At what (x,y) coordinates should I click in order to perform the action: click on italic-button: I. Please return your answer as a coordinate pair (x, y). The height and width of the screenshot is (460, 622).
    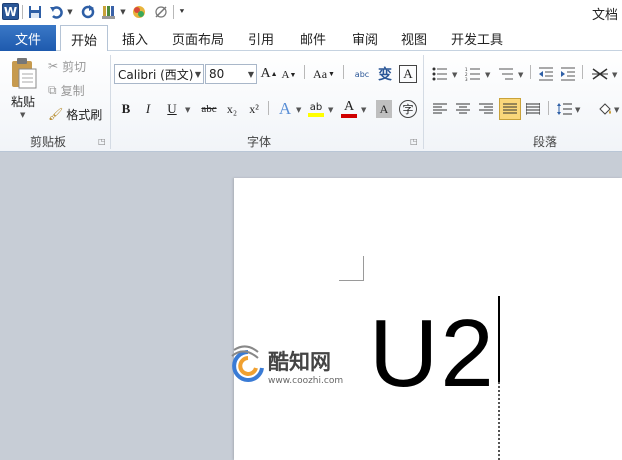
    Looking at the image, I should click on (148, 109).